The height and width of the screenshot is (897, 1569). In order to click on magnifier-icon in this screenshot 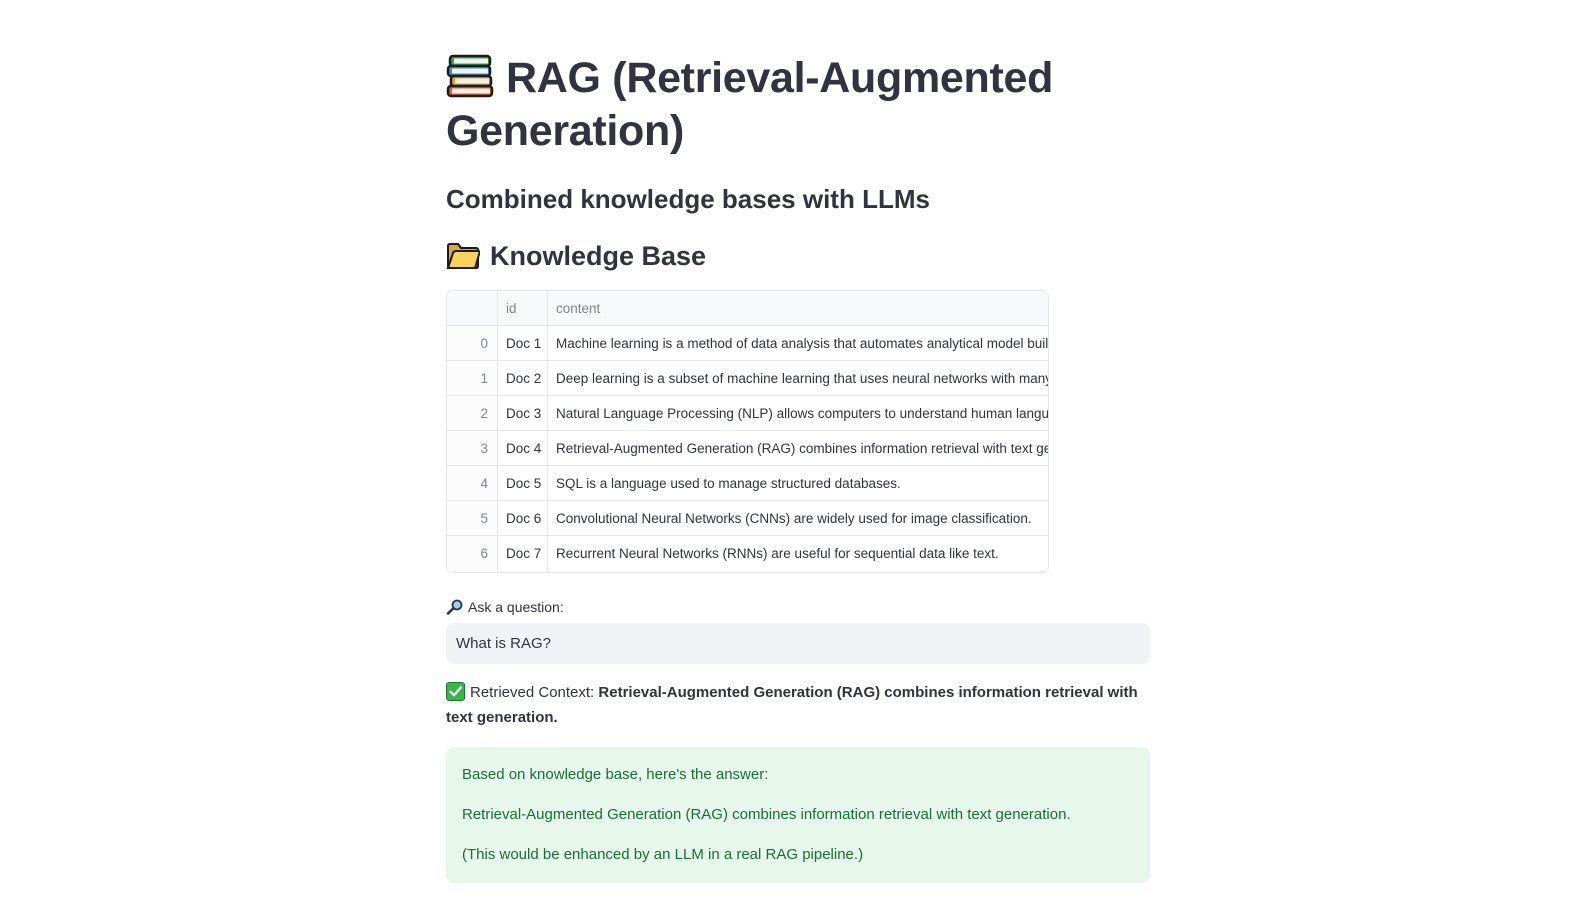, I will do `click(454, 607)`.